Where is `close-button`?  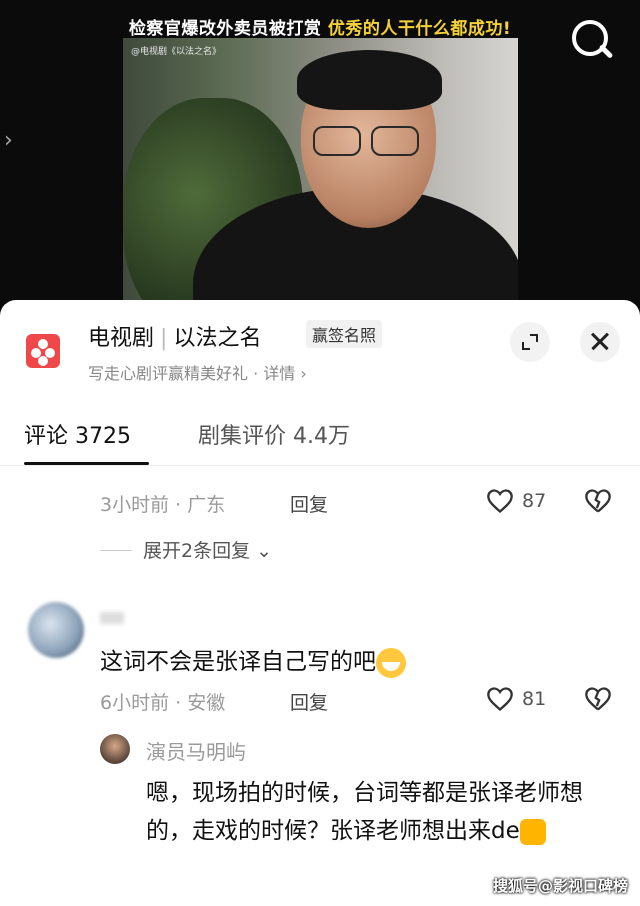 close-button is located at coordinates (600, 342).